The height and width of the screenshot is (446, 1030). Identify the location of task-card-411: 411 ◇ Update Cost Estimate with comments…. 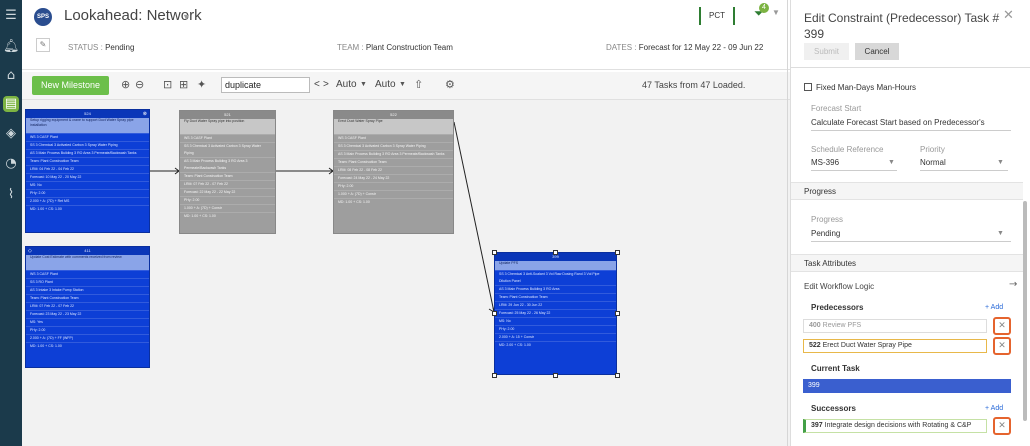
(87, 307).